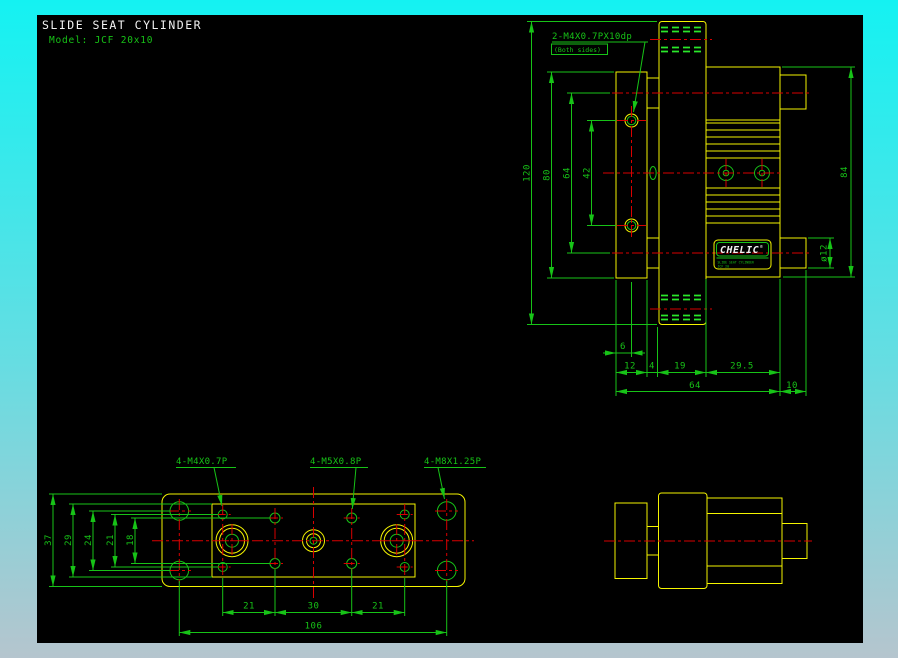 The width and height of the screenshot is (898, 658). What do you see at coordinates (249, 607) in the screenshot?
I see `dim-21a: 21` at bounding box center [249, 607].